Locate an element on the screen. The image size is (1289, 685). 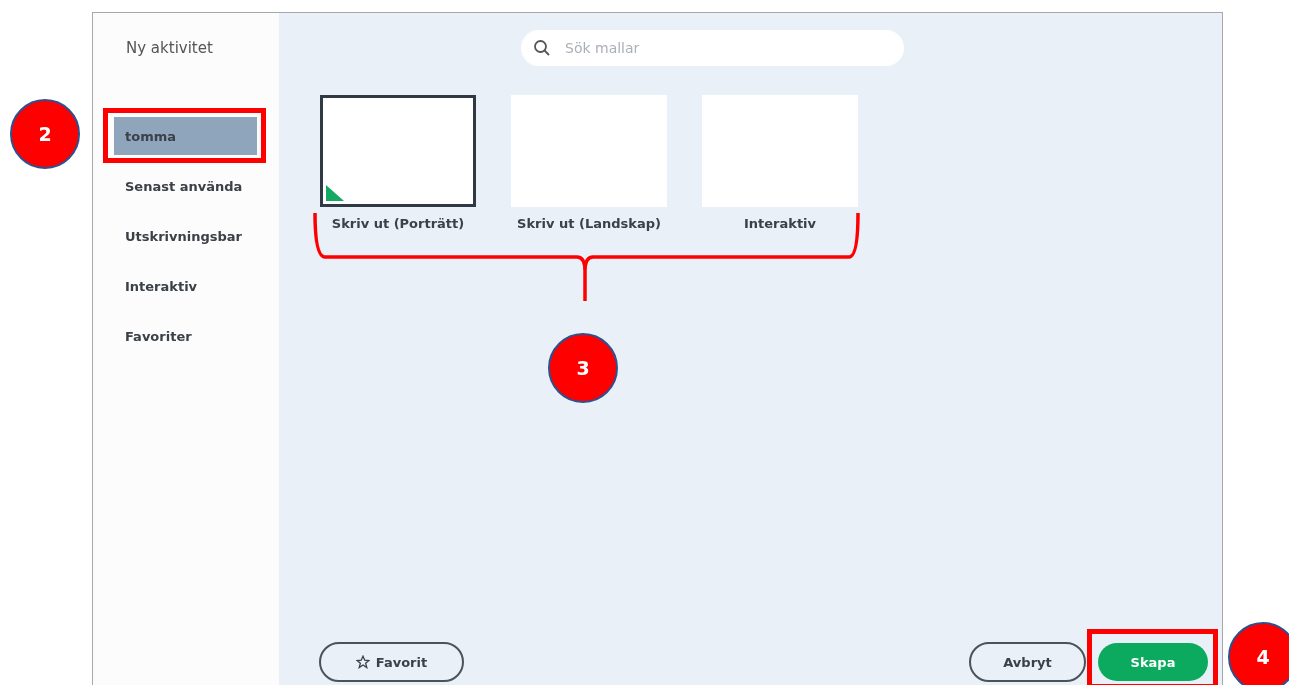
cancel-button: Avbryt is located at coordinates (1027, 662).